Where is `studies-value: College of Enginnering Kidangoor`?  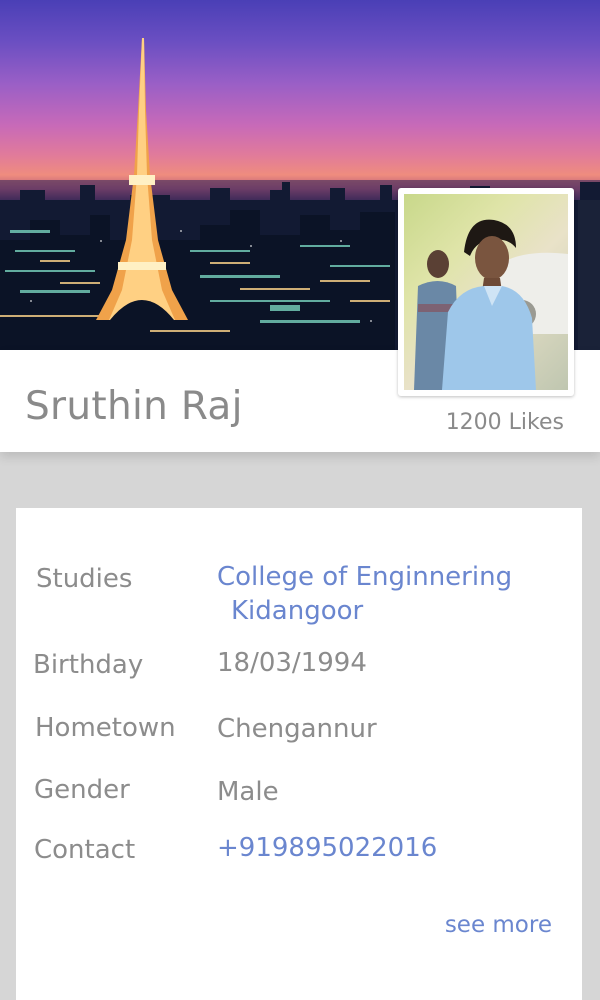
studies-value: College of Enginnering Kidangoor is located at coordinates (364, 594).